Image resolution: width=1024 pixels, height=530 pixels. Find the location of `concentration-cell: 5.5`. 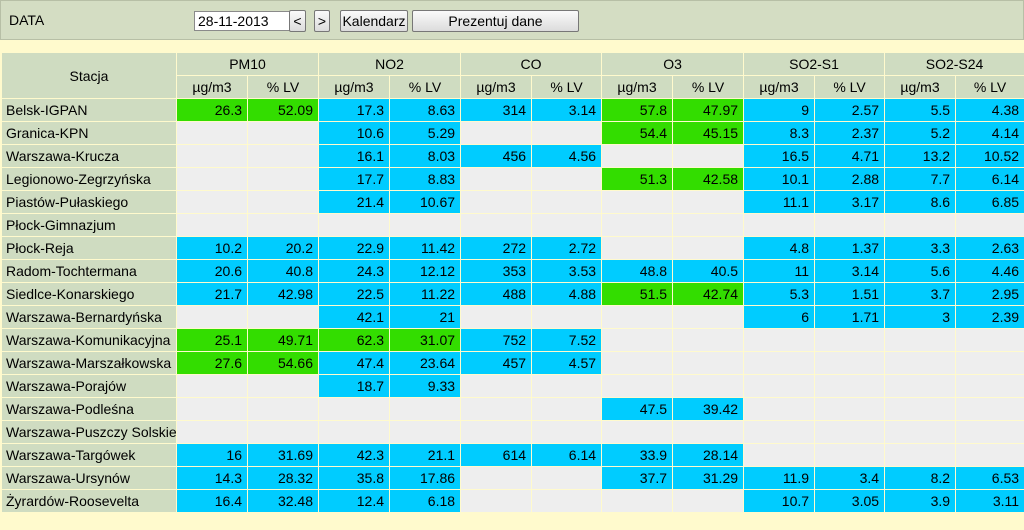

concentration-cell: 5.5 is located at coordinates (920, 110).